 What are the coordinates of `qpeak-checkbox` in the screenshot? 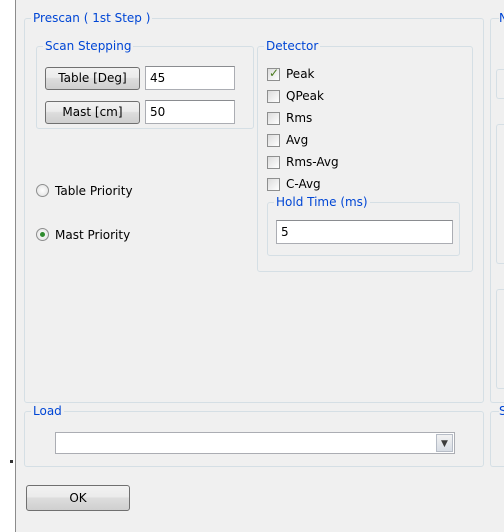 It's located at (273, 96).